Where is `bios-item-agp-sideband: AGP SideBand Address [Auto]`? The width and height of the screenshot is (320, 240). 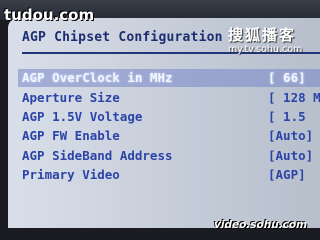
bios-item-agp-sideband: AGP SideBand Address [Auto] is located at coordinates (171, 158).